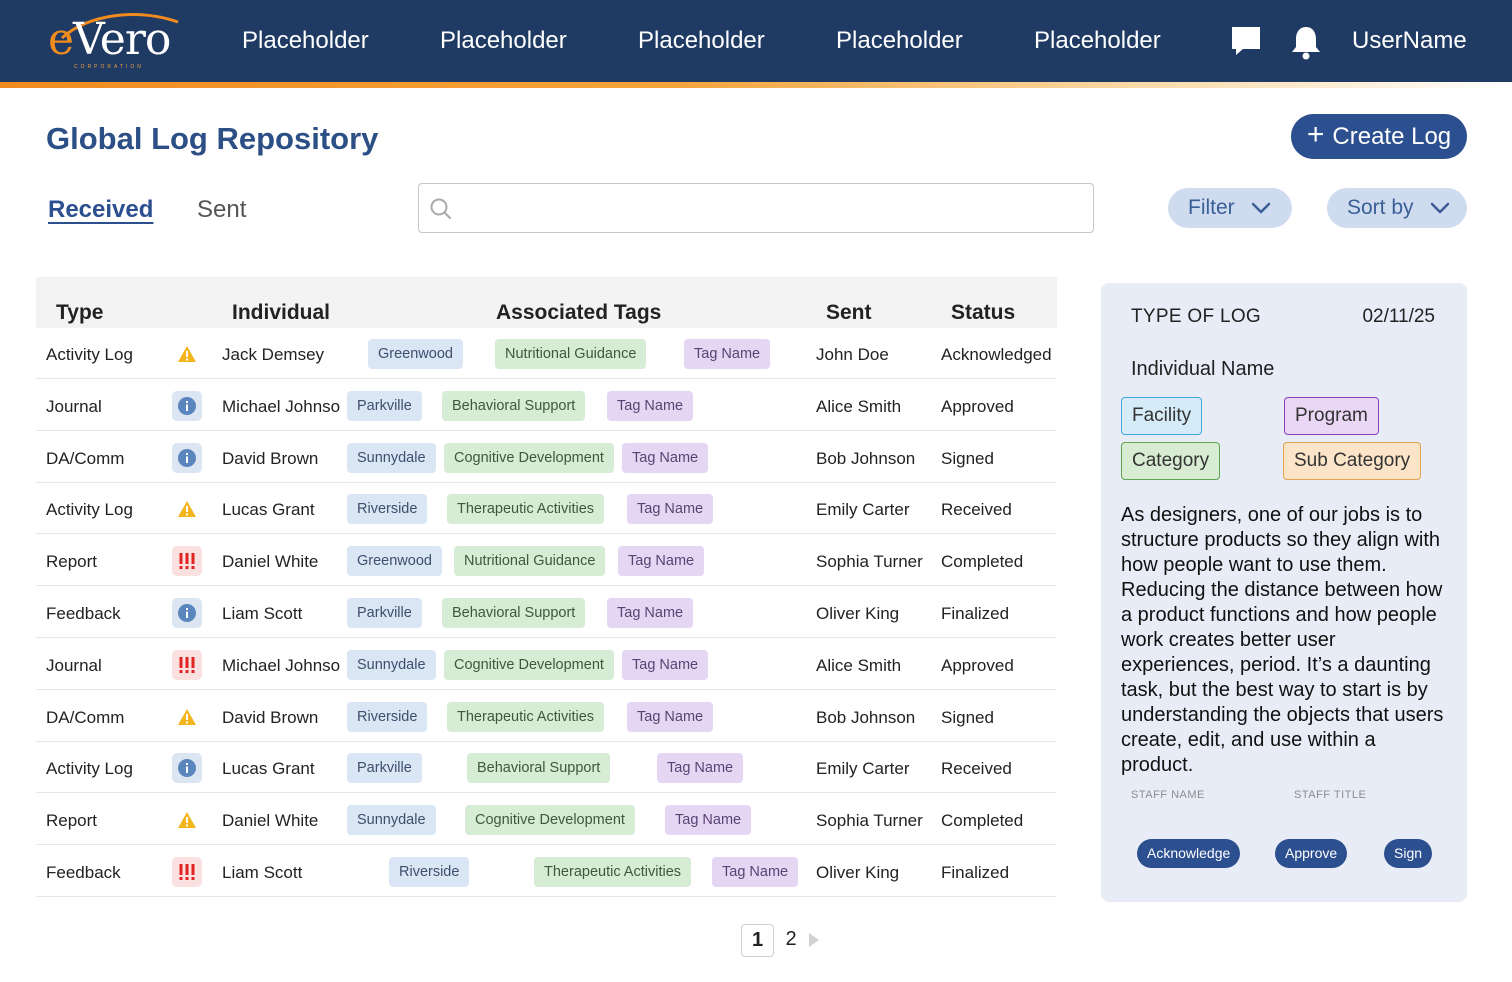 The image size is (1512, 982). I want to click on status-text: Completed, so click(982, 562).